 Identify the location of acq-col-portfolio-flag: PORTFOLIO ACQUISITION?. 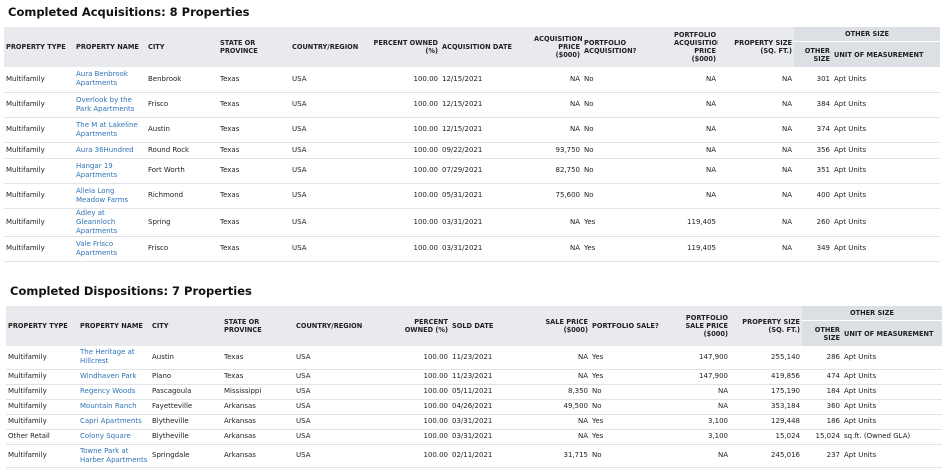
(627, 47).